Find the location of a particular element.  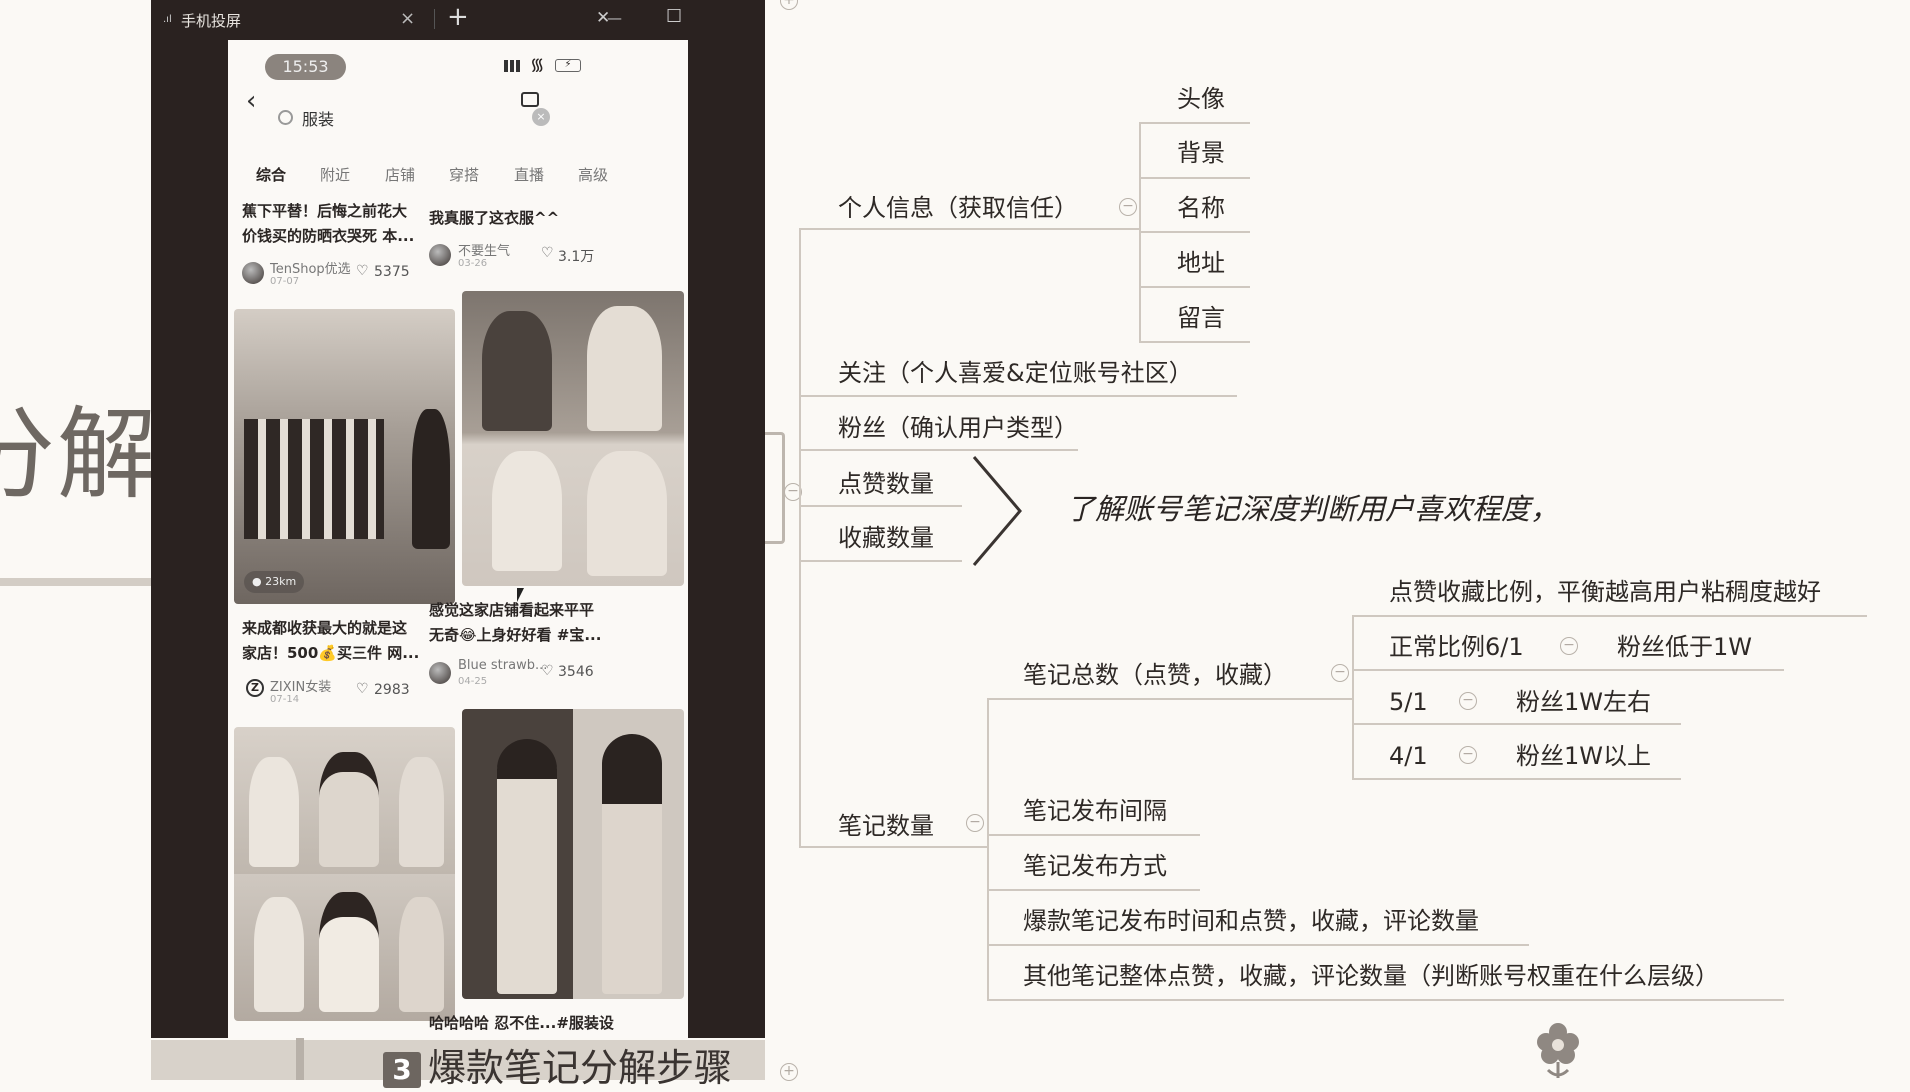

tab-separator is located at coordinates (434, 19).